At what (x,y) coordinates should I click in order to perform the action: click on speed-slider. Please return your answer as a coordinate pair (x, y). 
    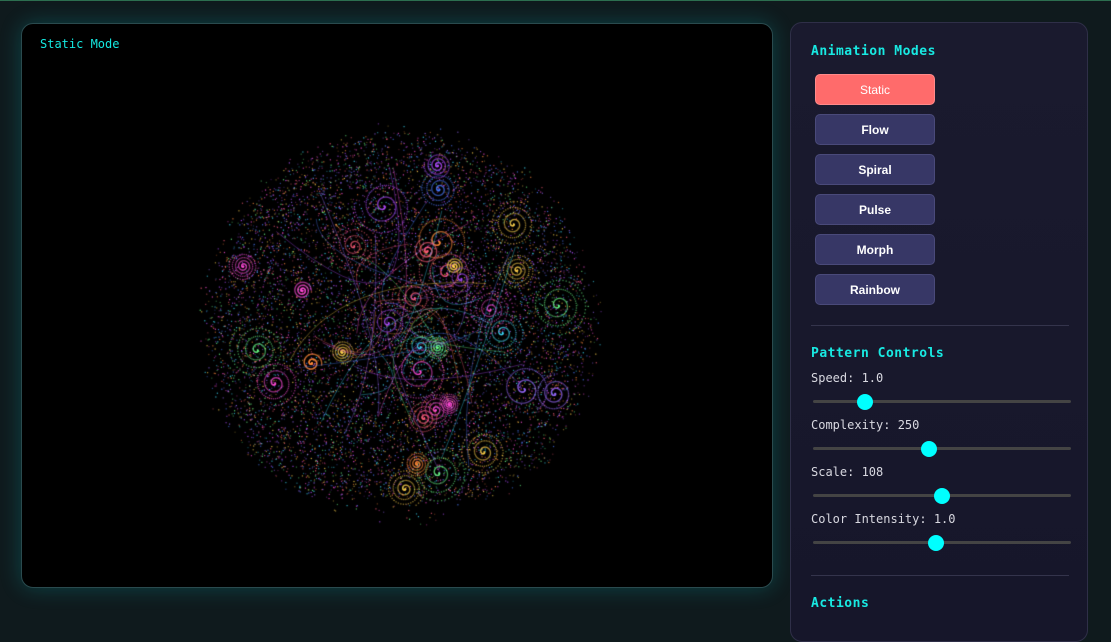
    Looking at the image, I should click on (942, 402).